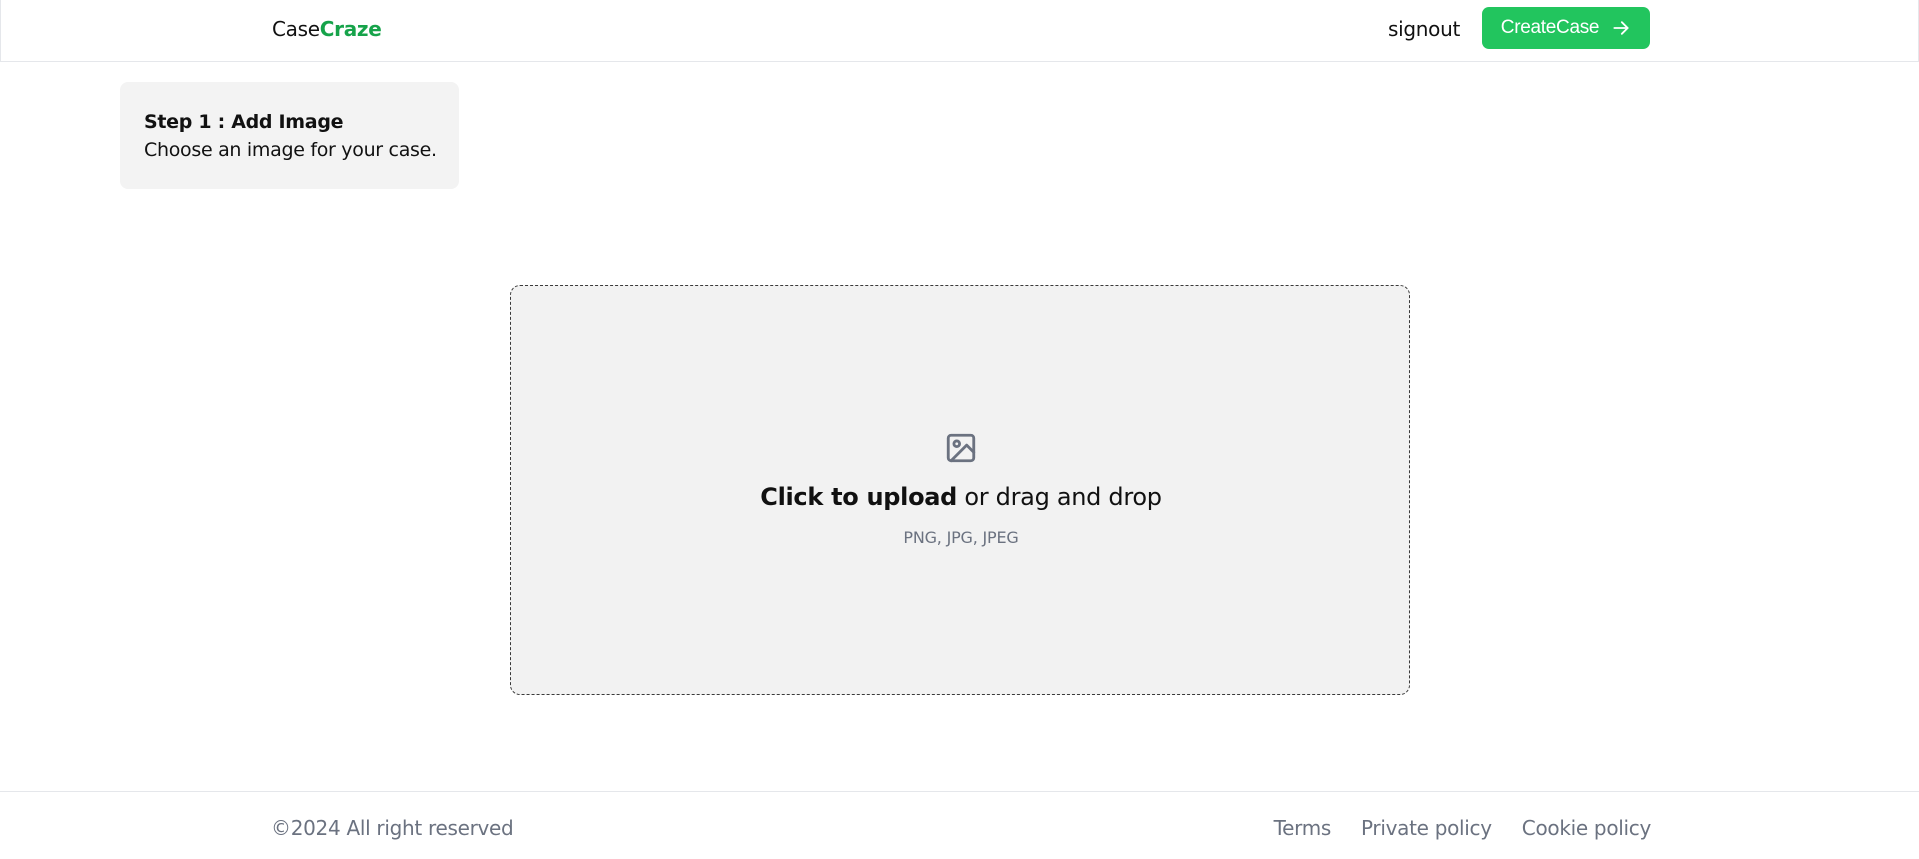 This screenshot has width=1919, height=859. Describe the element at coordinates (959, 31) in the screenshot. I see `top-navbar: CaseCraze signout CreateCase` at that location.